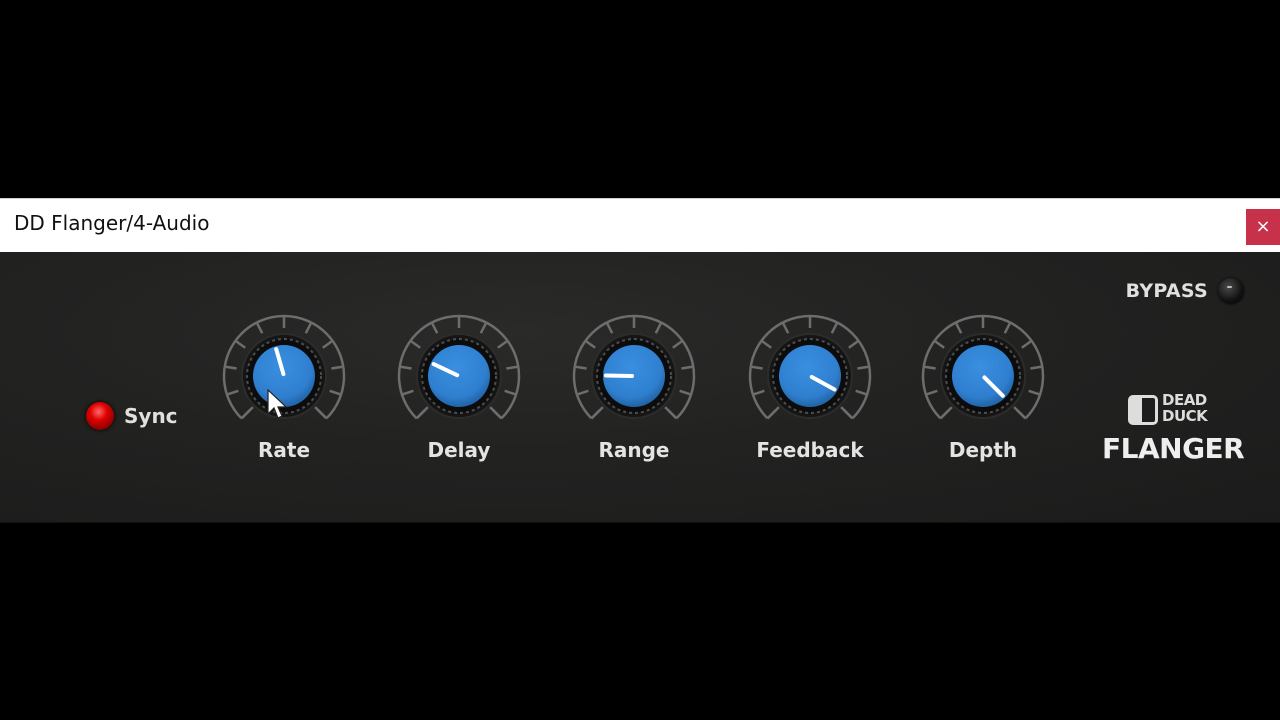 The image size is (1280, 720). I want to click on sync-led-button, so click(100, 416).